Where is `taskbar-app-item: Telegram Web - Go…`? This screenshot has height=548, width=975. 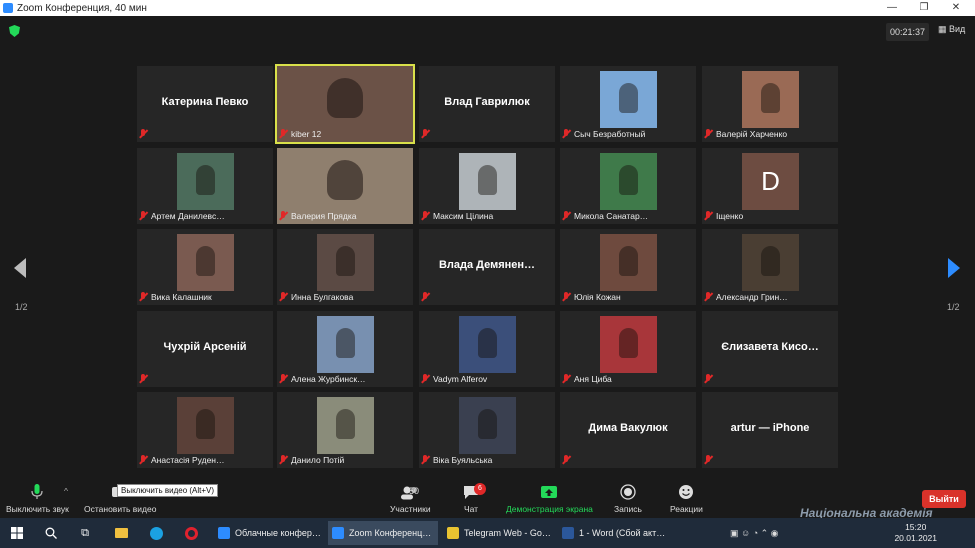
taskbar-app-item: Telegram Web - Go… is located at coordinates (498, 533).